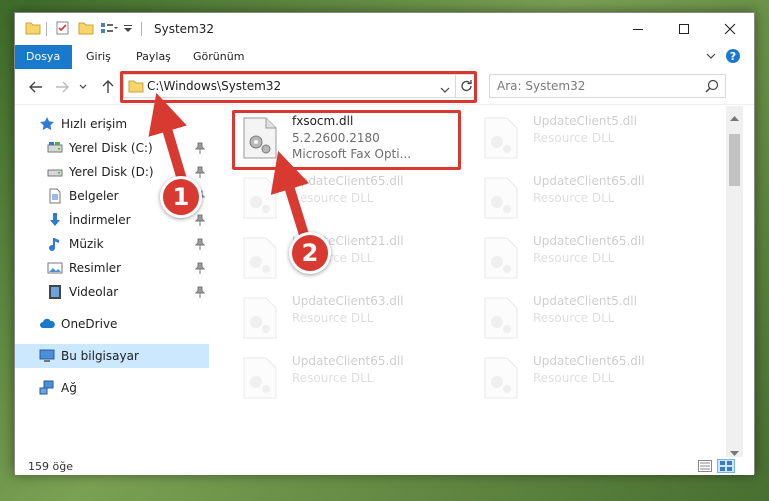  What do you see at coordinates (310, 253) in the screenshot?
I see `callout-badge-2: 2` at bounding box center [310, 253].